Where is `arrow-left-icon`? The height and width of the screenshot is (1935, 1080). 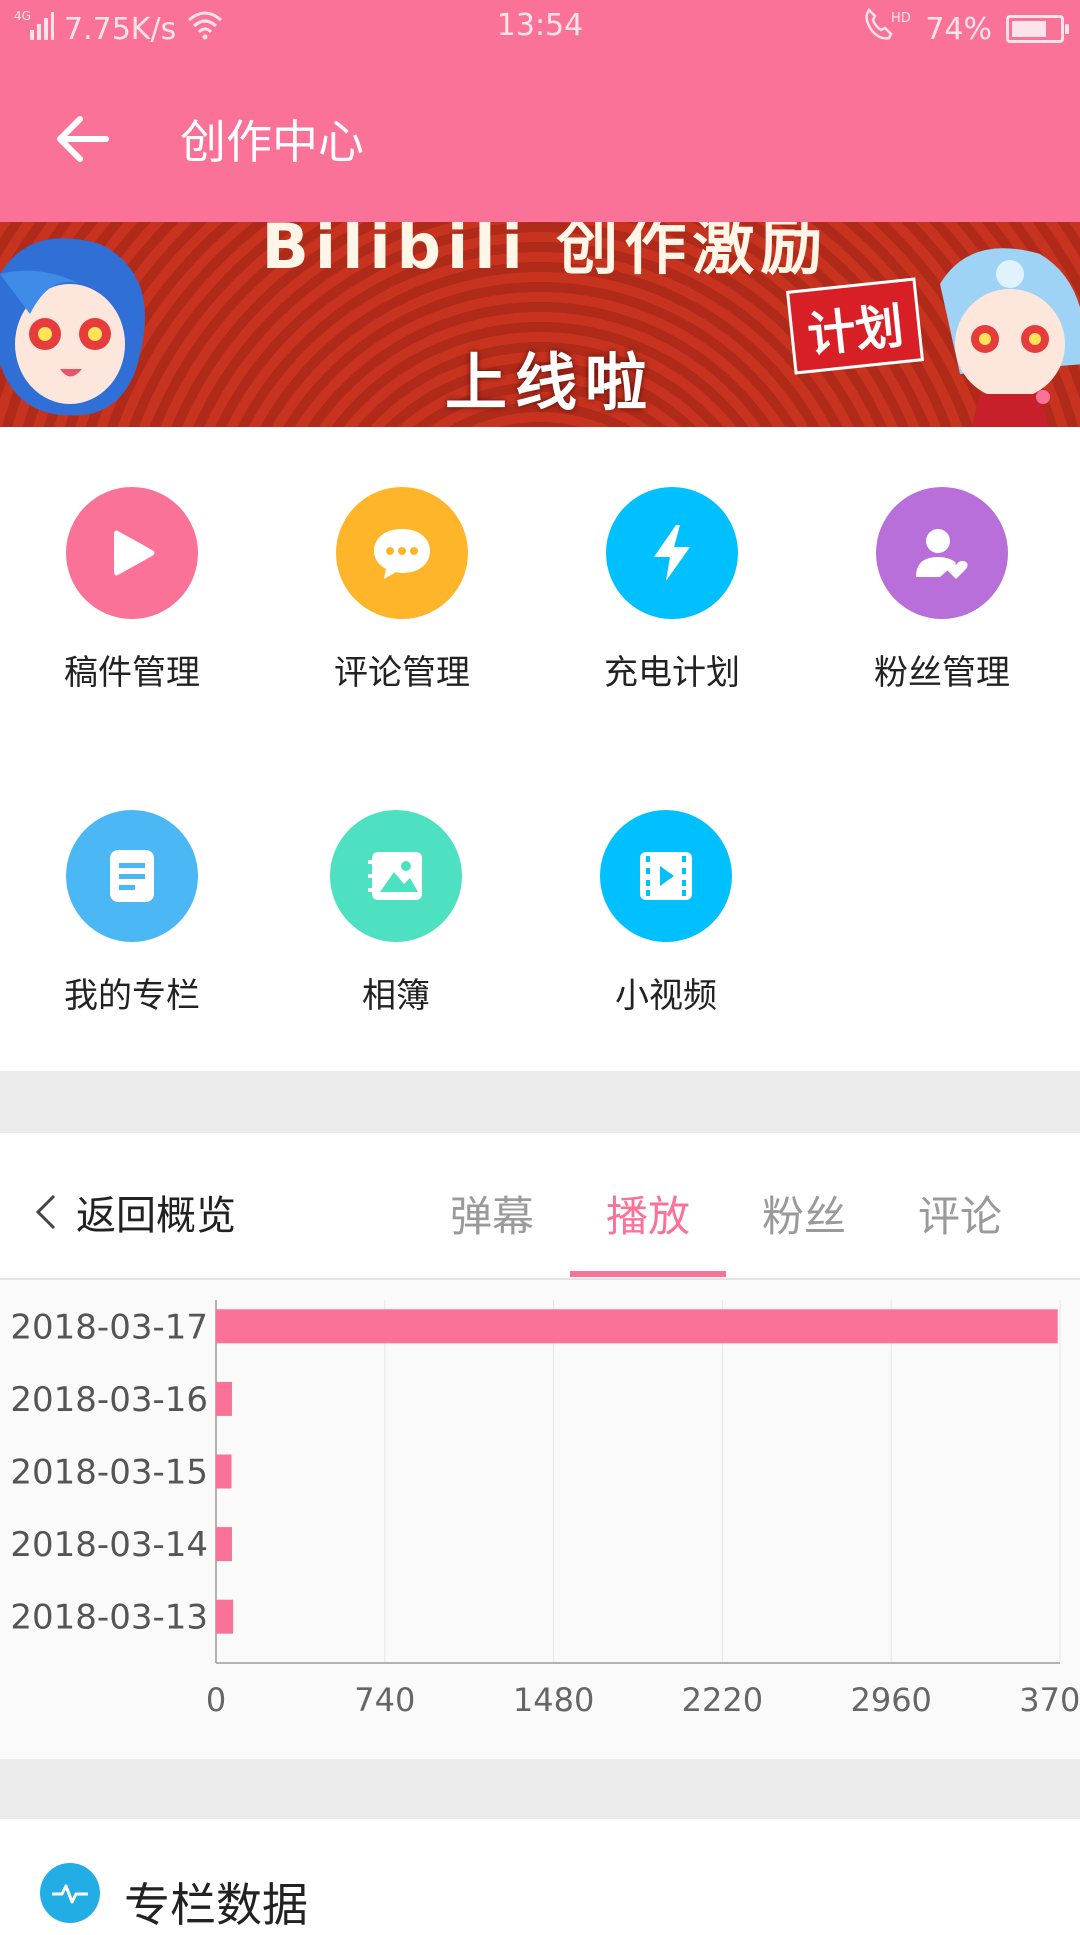 arrow-left-icon is located at coordinates (83, 139).